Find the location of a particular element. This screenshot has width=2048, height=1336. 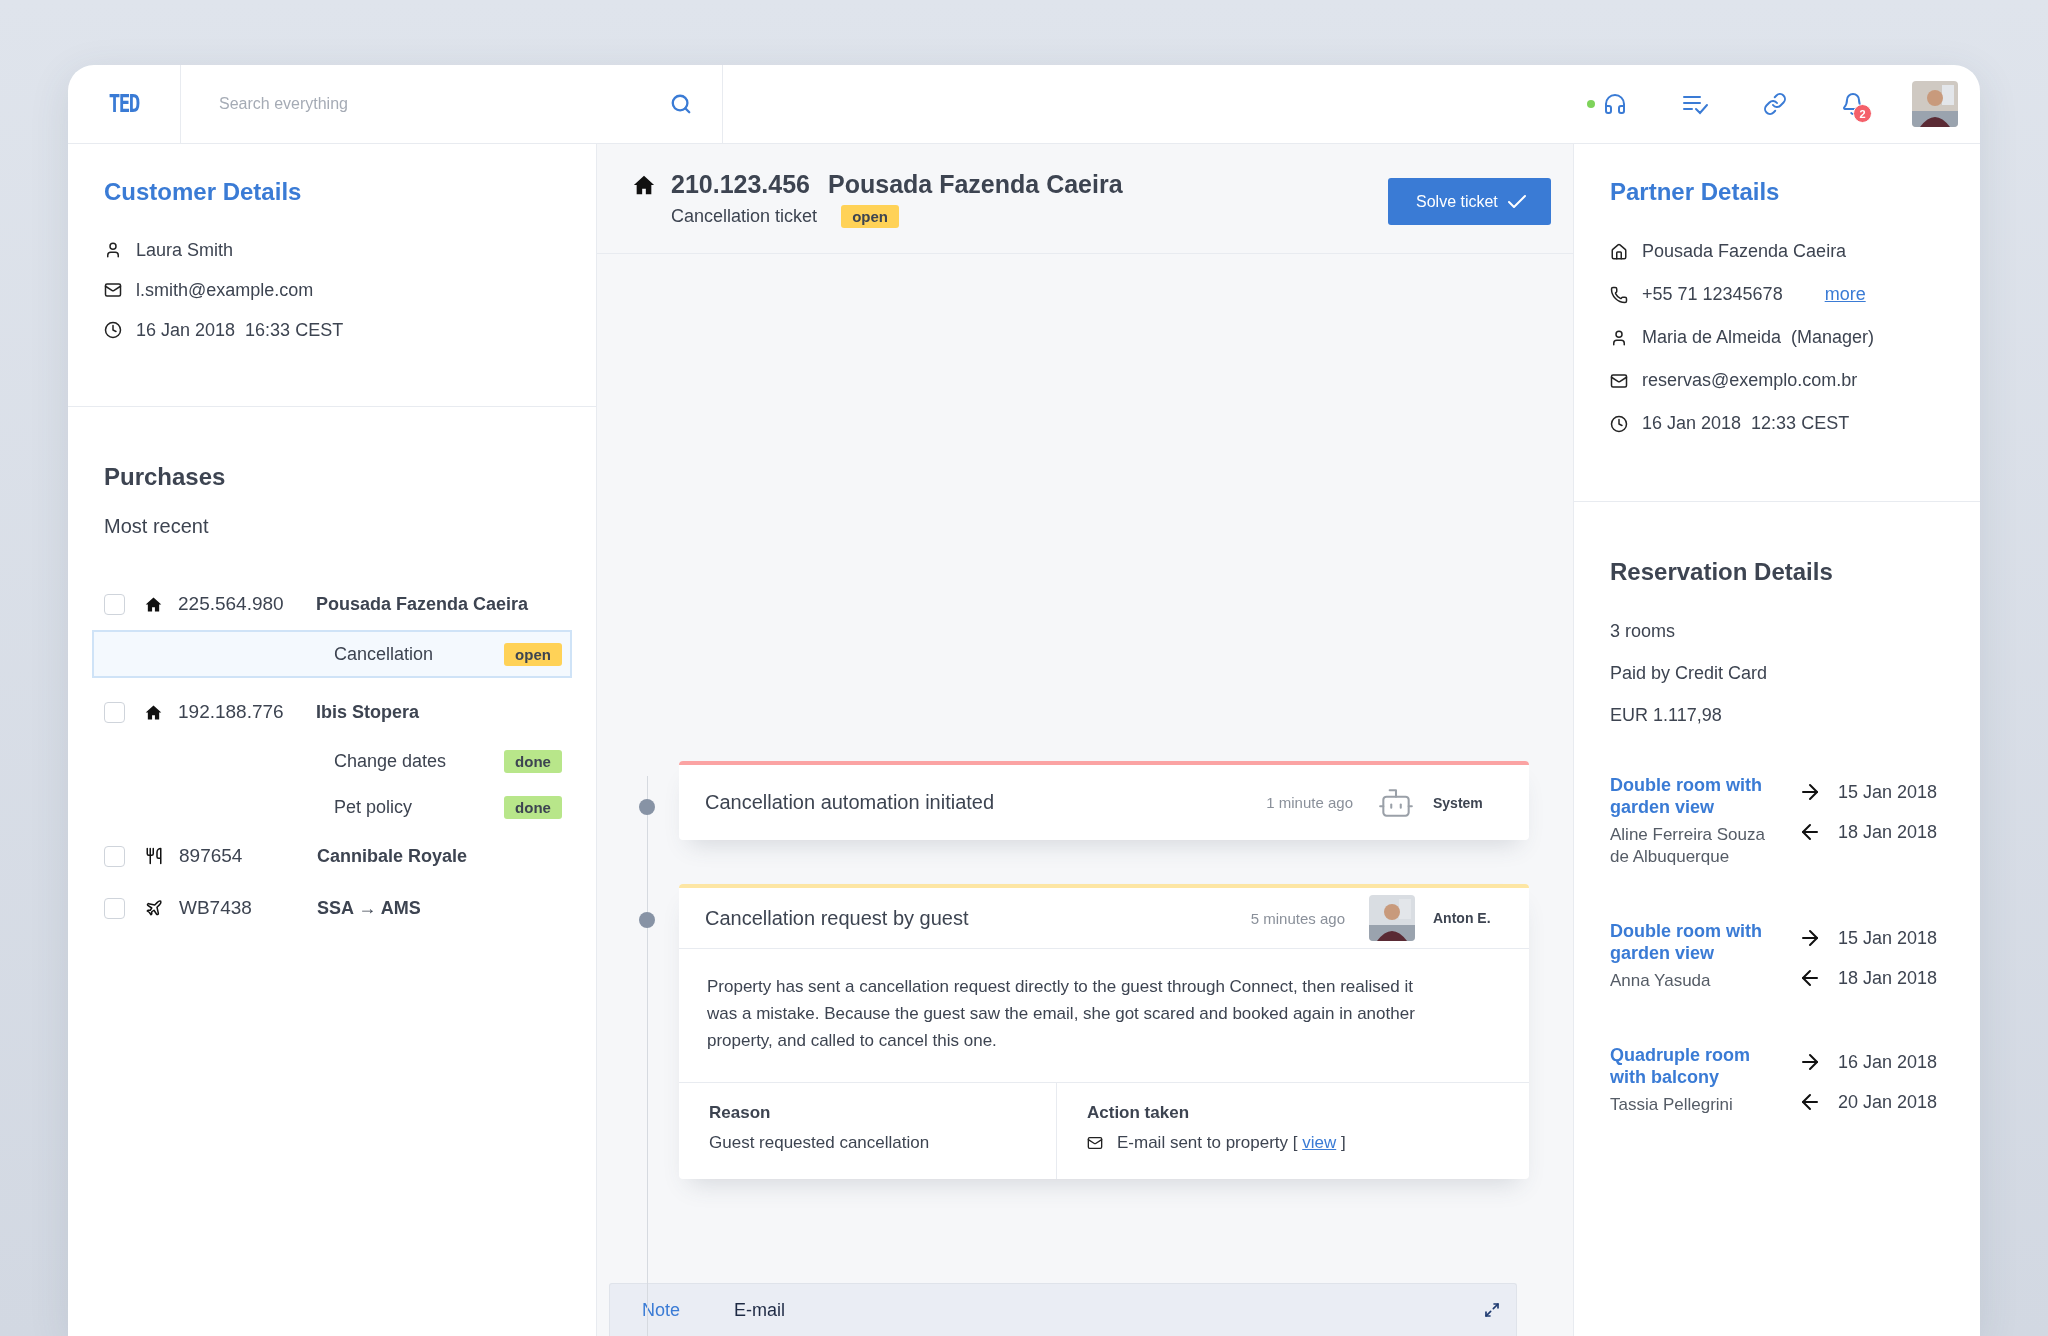

task-row: Change dates done is located at coordinates (332, 761).